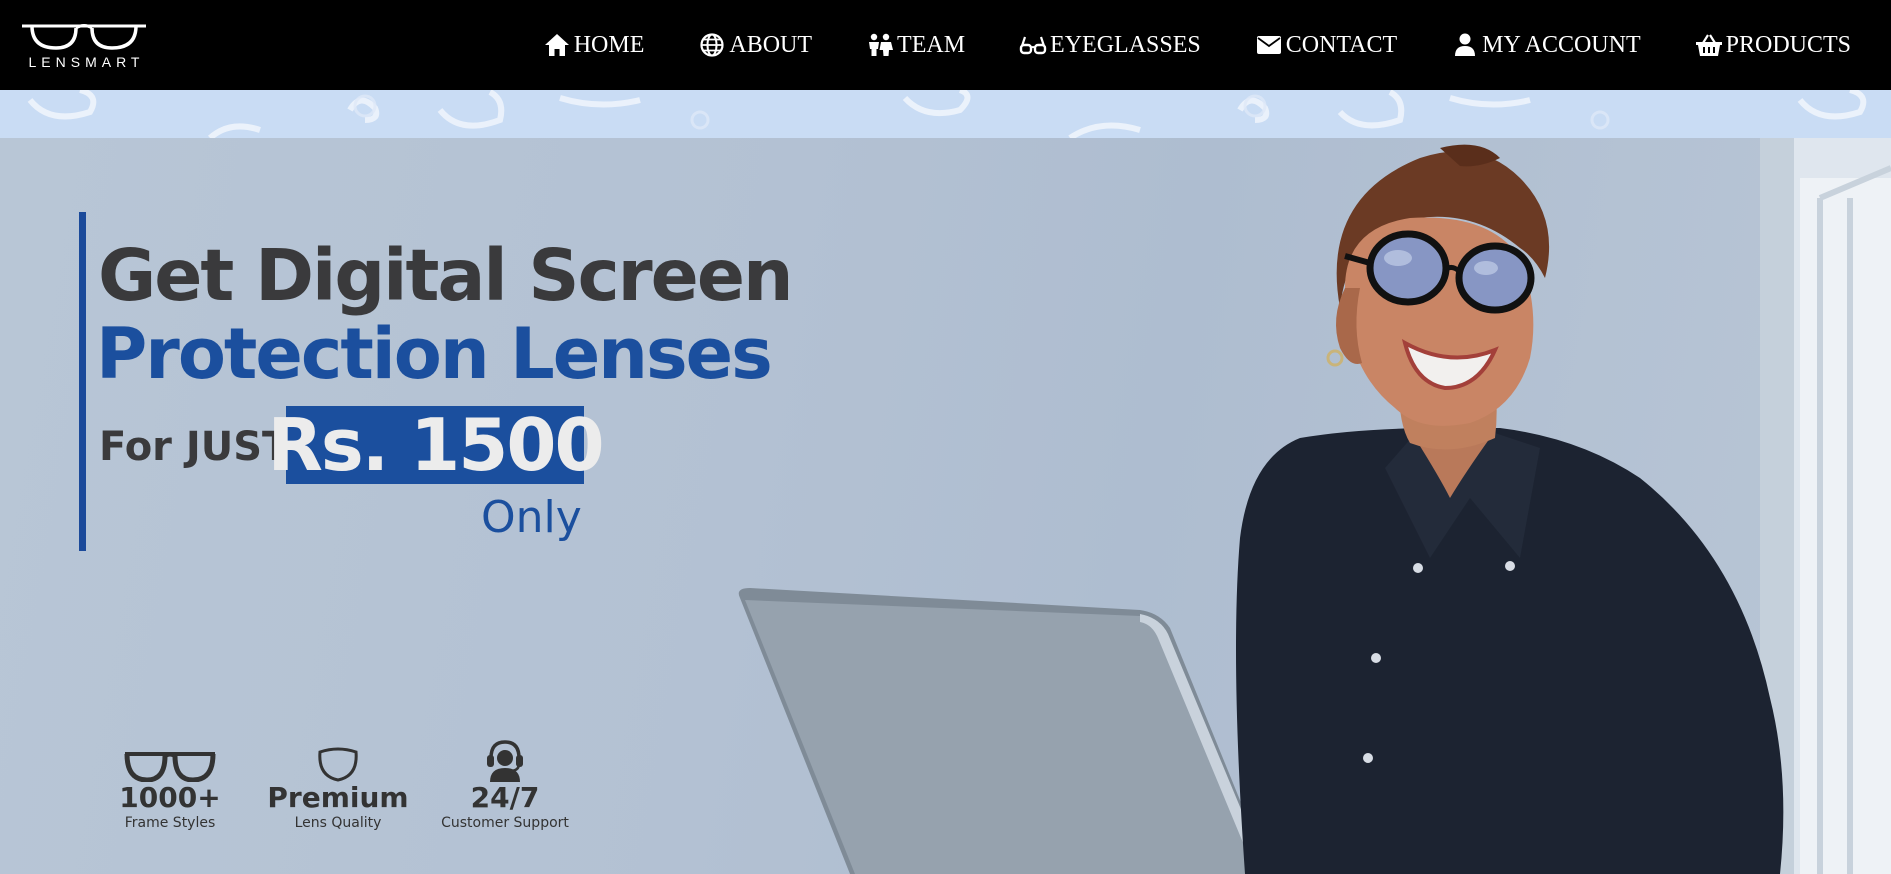  What do you see at coordinates (338, 797) in the screenshot?
I see `feature-title-lens-quality: Premium` at bounding box center [338, 797].